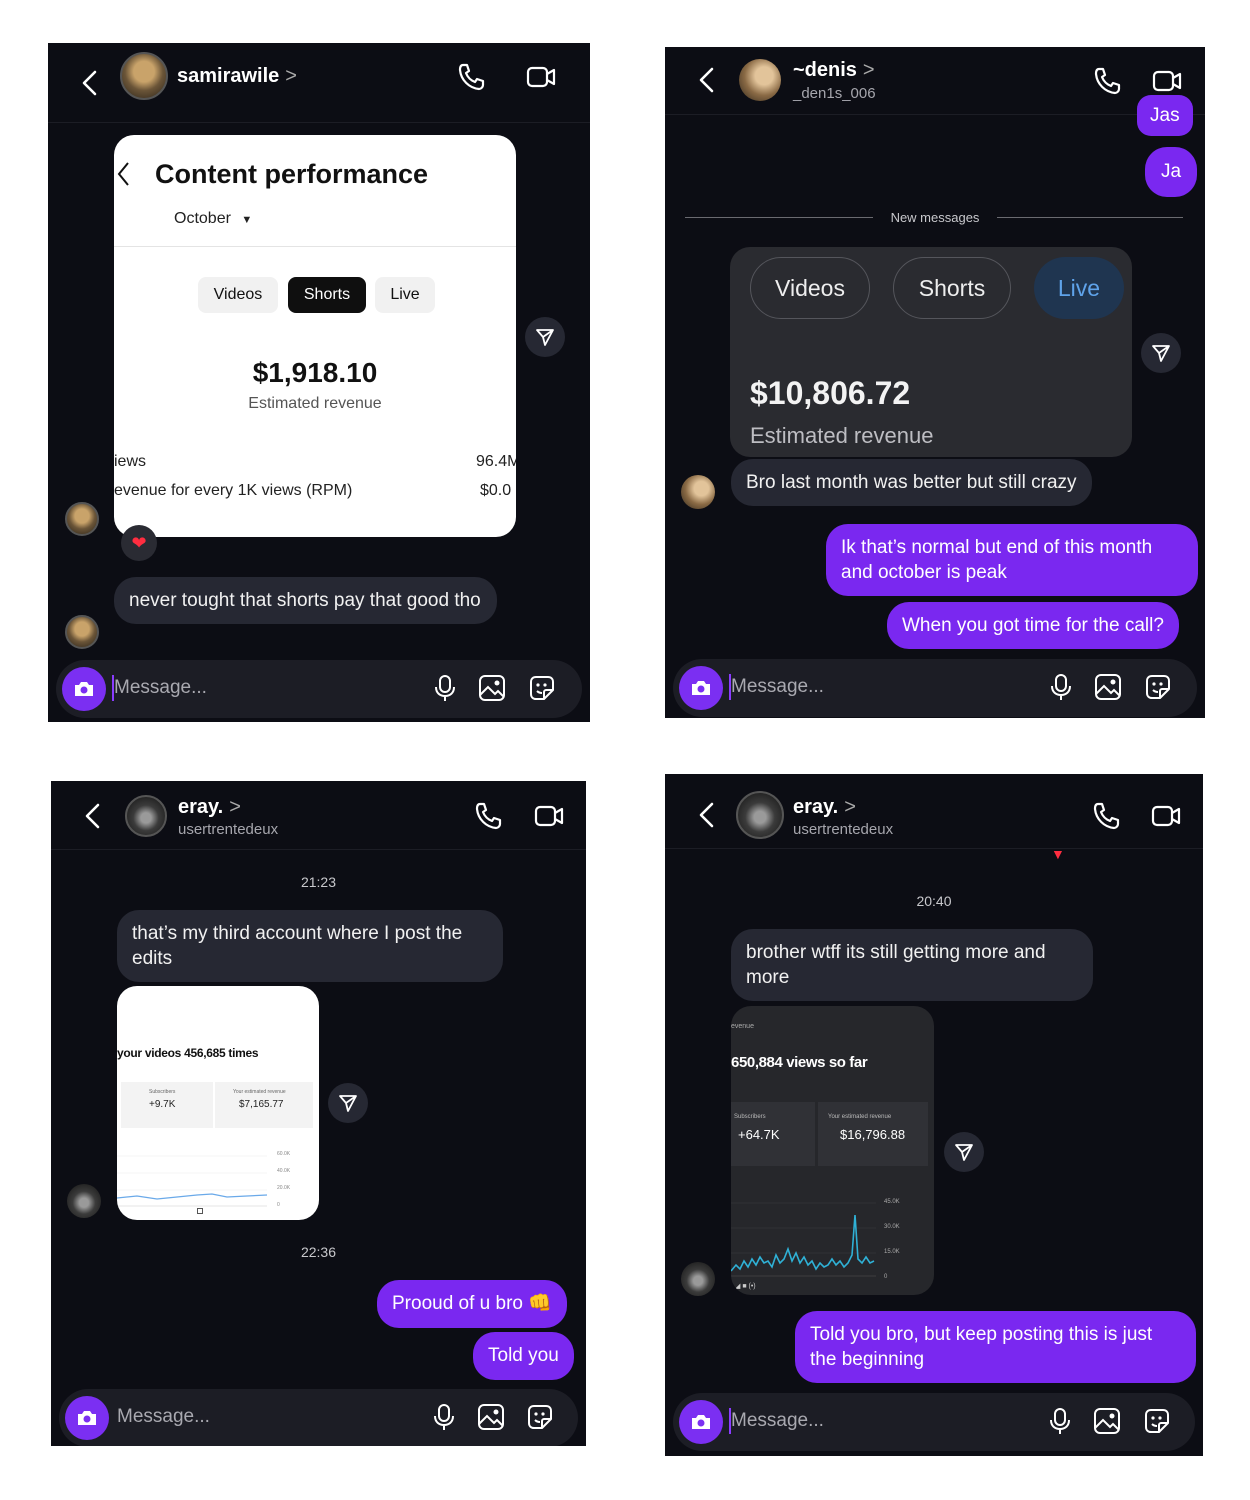  I want to click on card-top-label: evenue, so click(742, 1026).